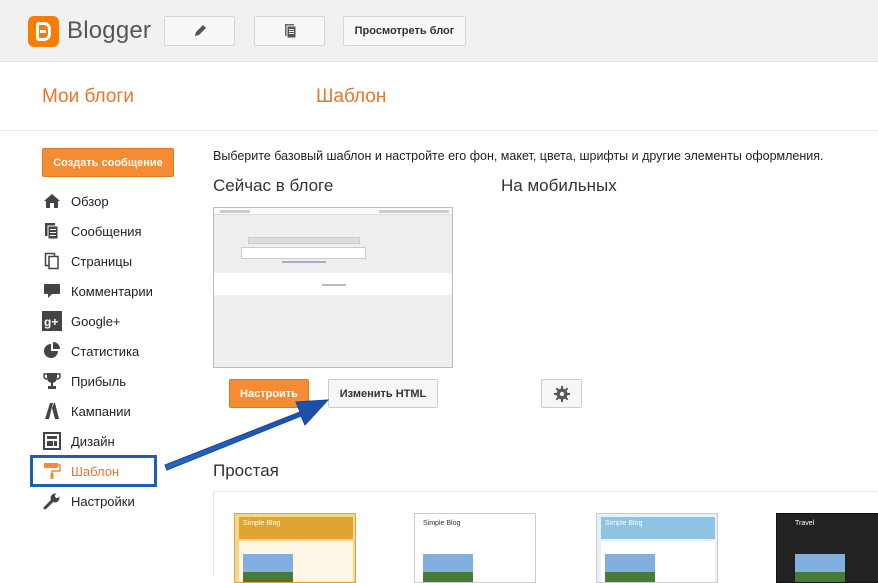  I want to click on sidebar-item-google-plus: g+ Google+, so click(81, 321).